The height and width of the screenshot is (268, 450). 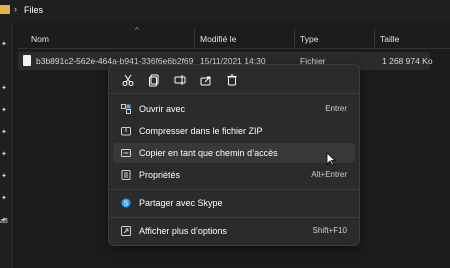 What do you see at coordinates (126, 231) in the screenshot?
I see `more-options-icon` at bounding box center [126, 231].